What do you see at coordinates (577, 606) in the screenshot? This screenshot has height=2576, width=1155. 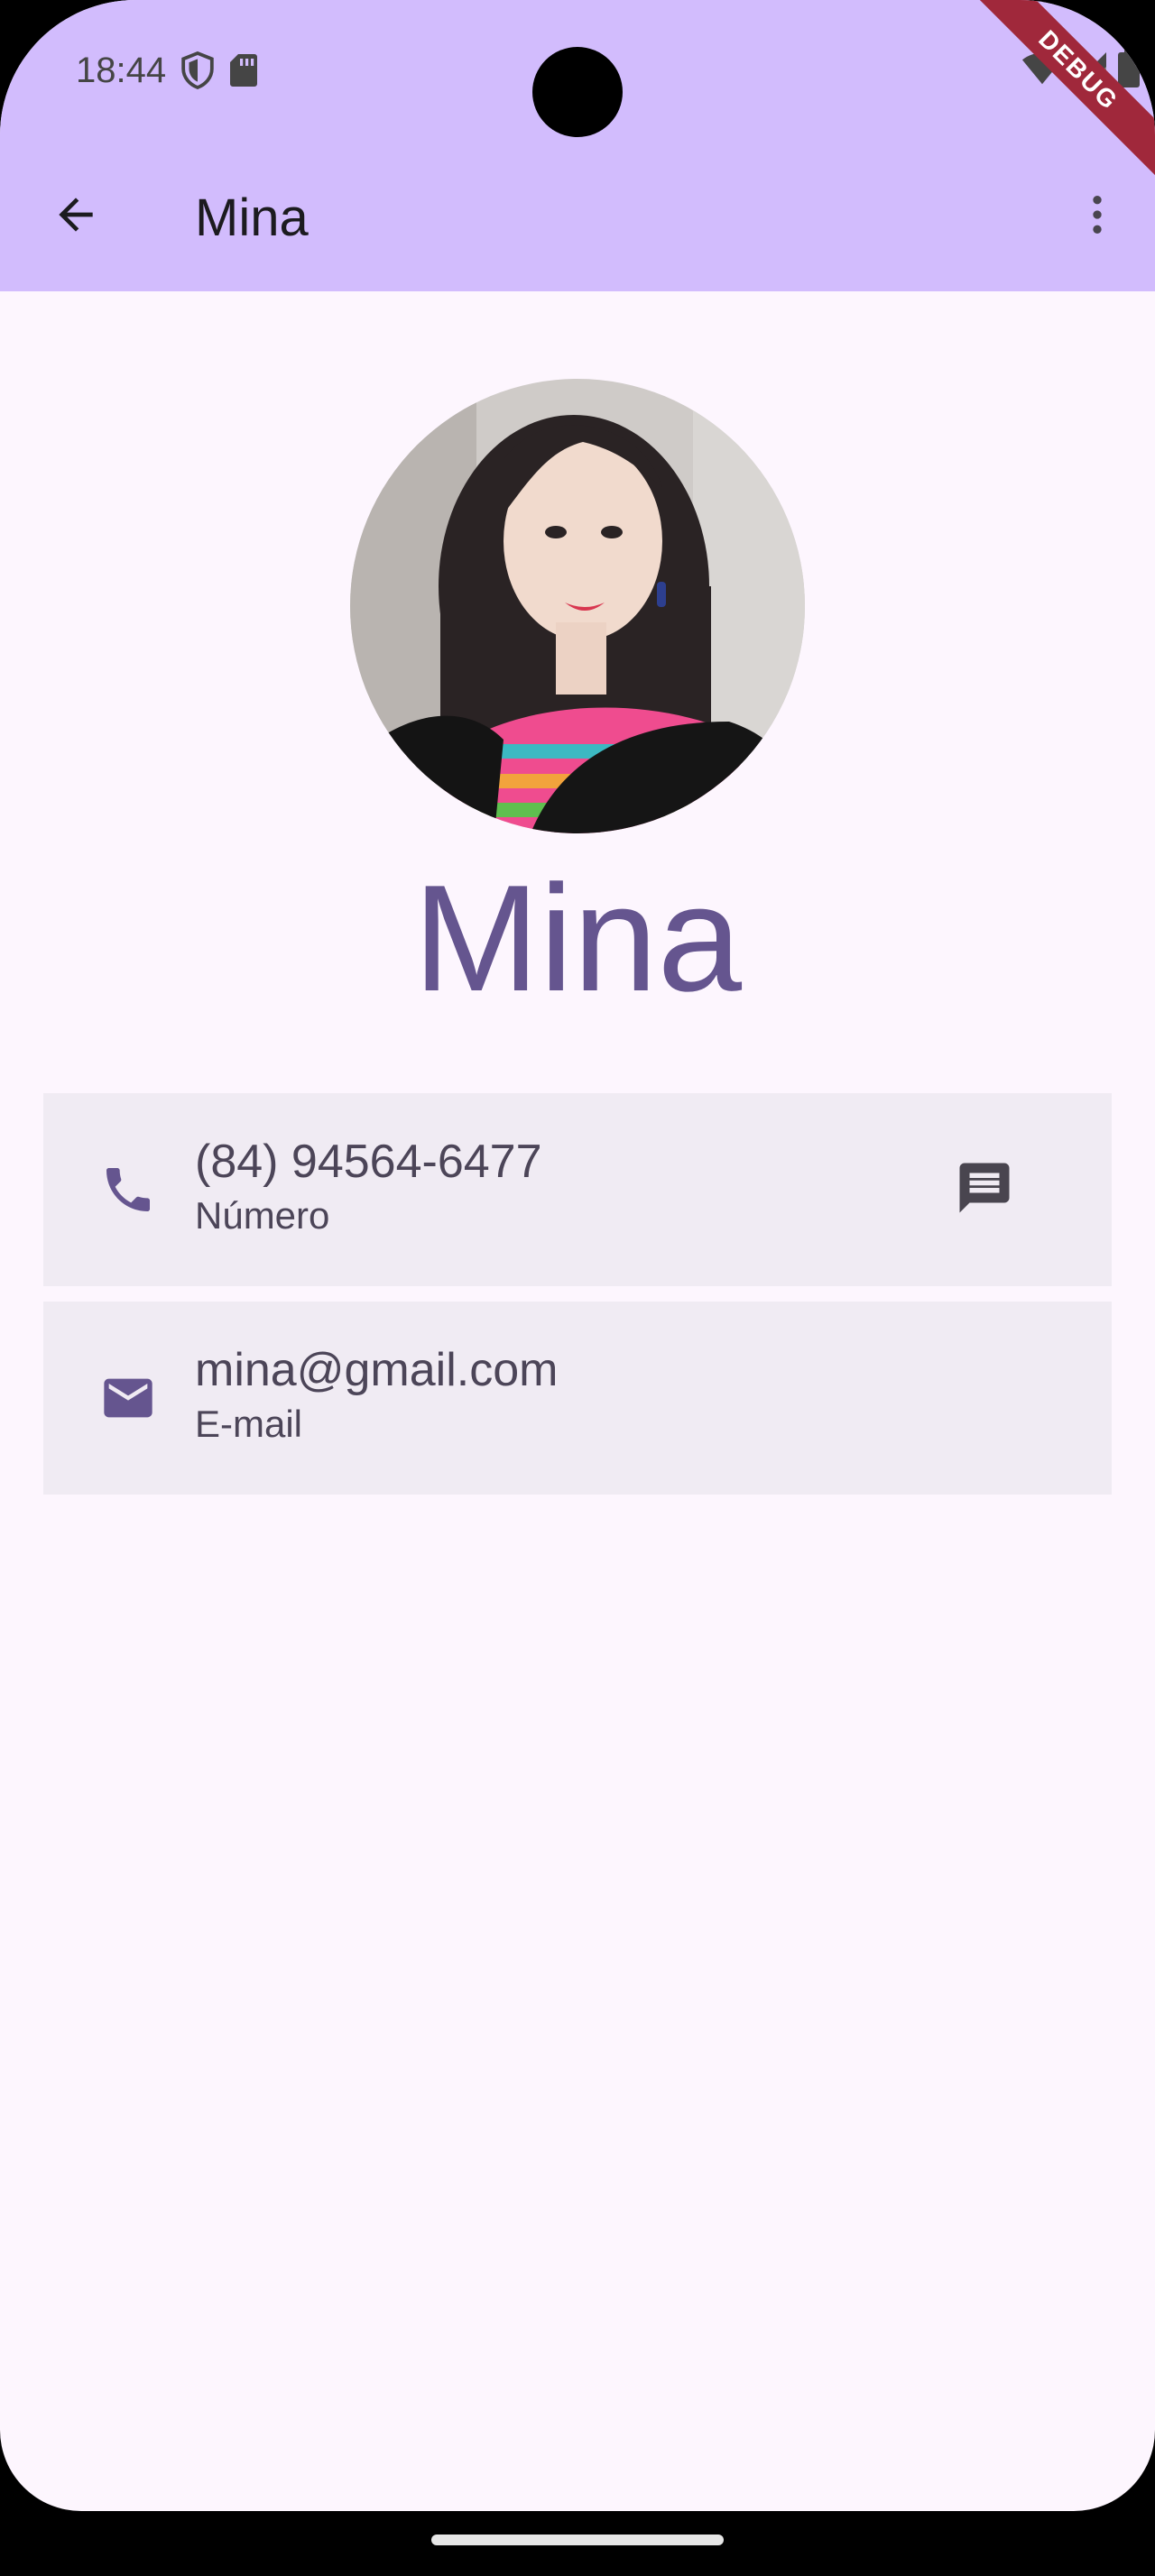 I see `contact-photo` at bounding box center [577, 606].